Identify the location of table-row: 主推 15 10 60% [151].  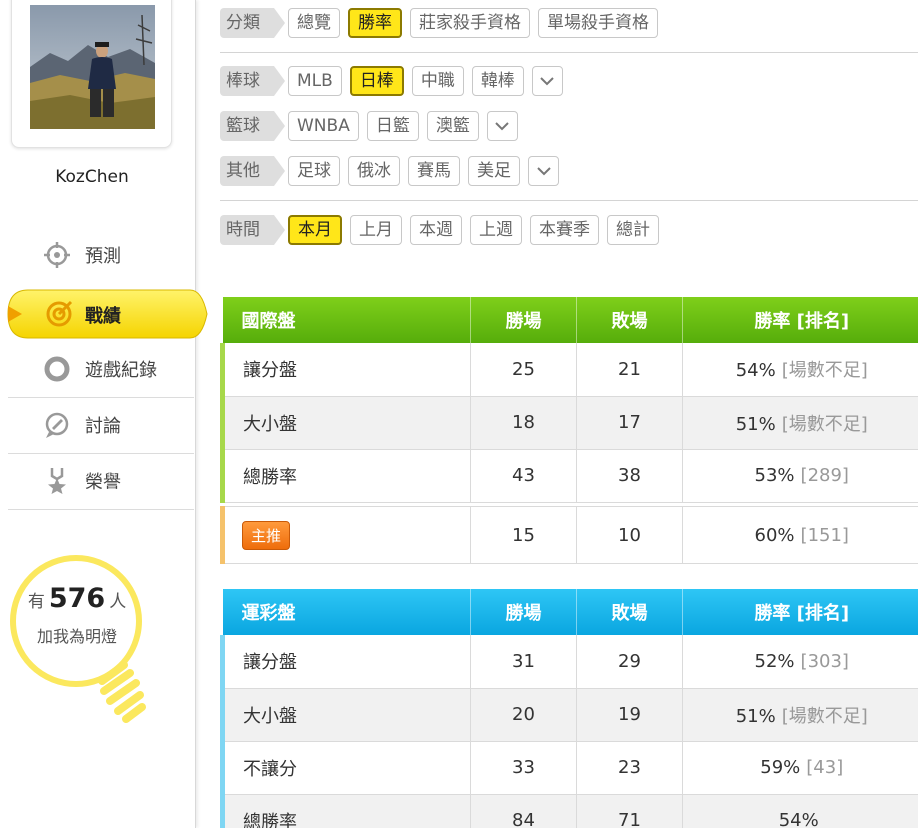
(569, 535).